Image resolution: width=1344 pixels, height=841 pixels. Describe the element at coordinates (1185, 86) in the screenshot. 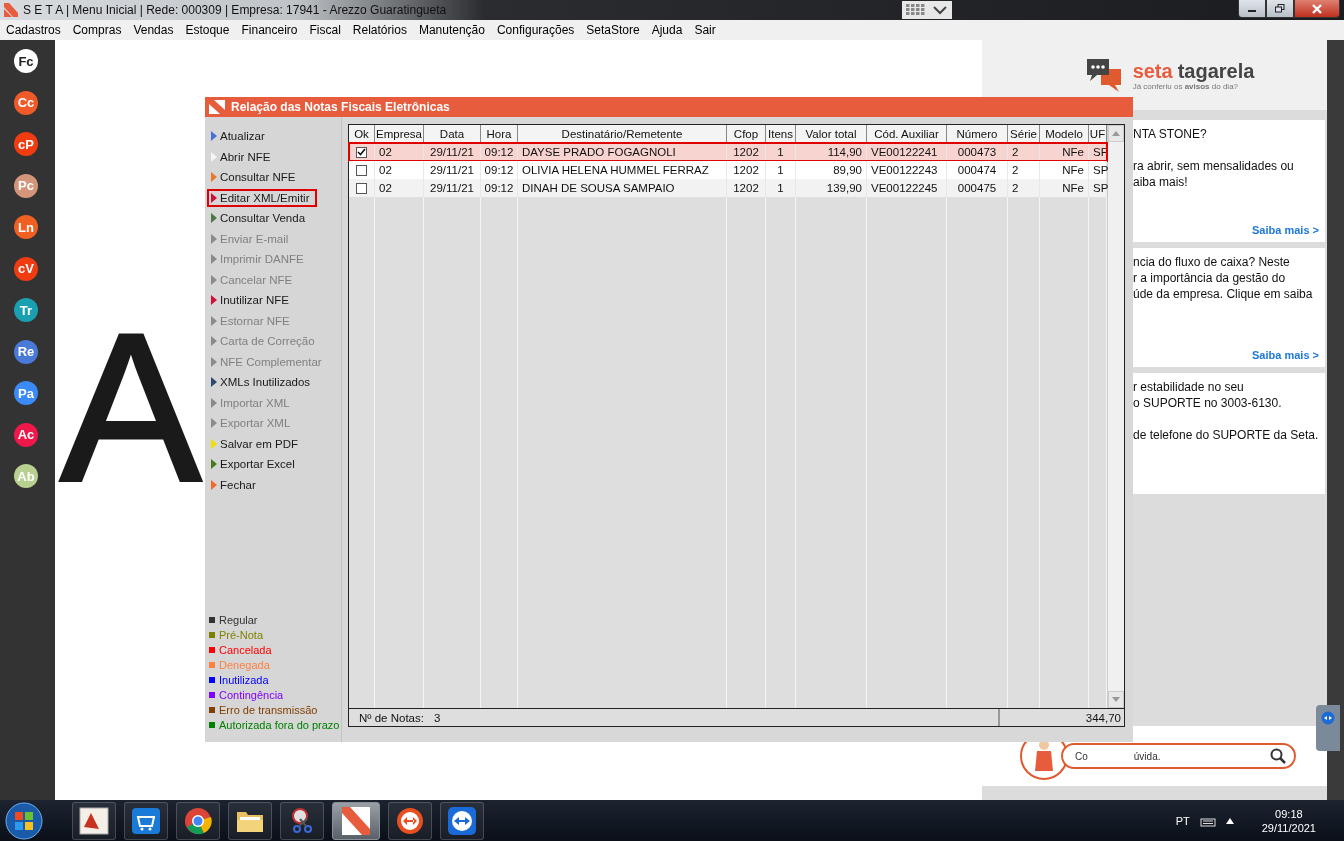

I see `tagline: Já conferiu os avisos do dia?` at that location.